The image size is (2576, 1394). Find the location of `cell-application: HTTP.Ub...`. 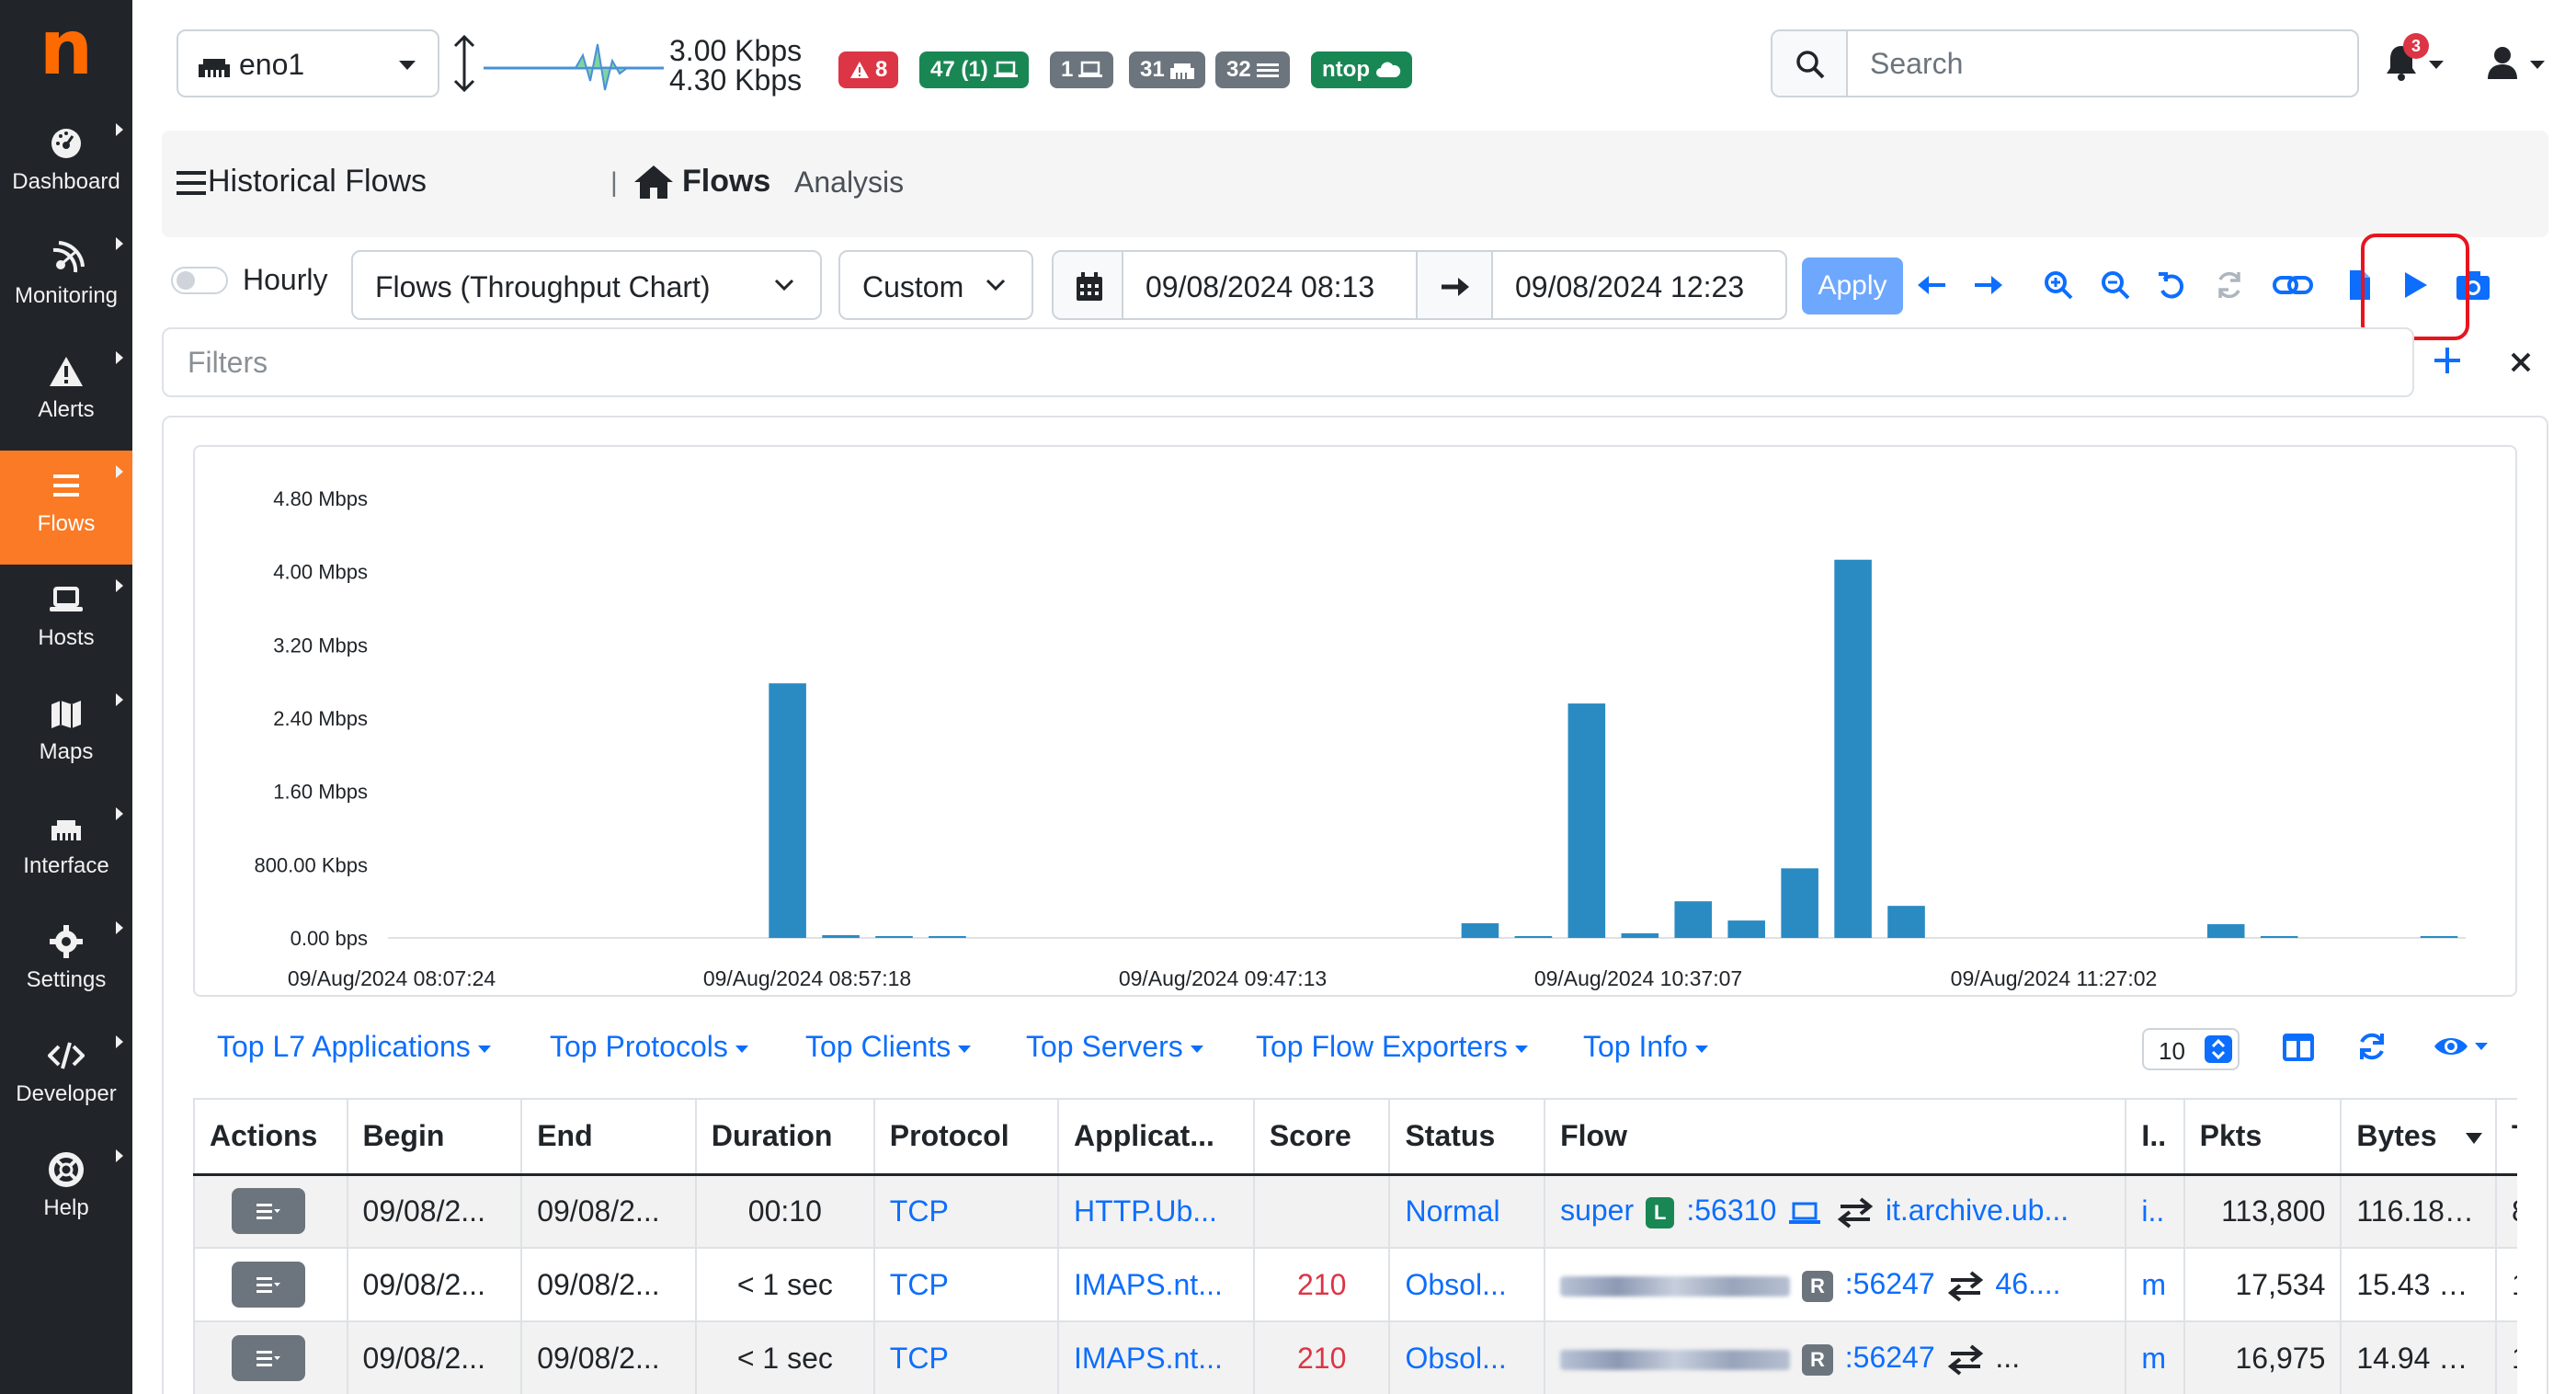

cell-application: HTTP.Ub... is located at coordinates (1156, 1211).